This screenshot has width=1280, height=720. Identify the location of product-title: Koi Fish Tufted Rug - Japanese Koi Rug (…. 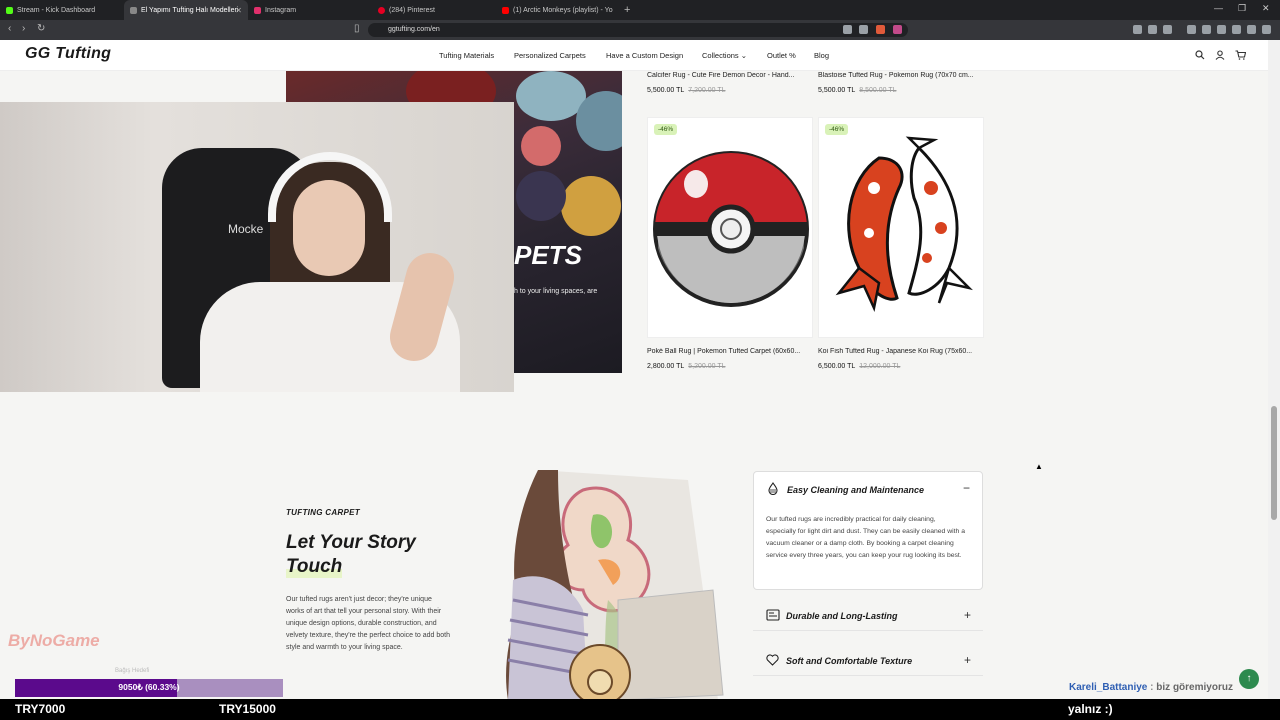
(900, 351).